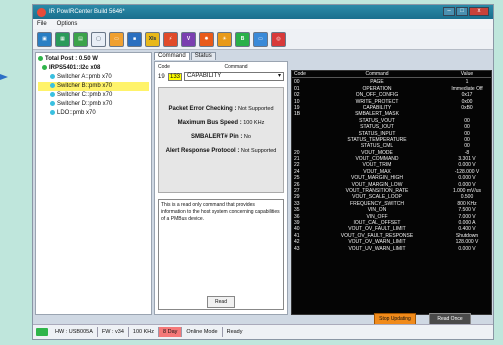 Image resolution: width=503 pixels, height=345 pixels. I want to click on menu-options: Options, so click(67, 24).